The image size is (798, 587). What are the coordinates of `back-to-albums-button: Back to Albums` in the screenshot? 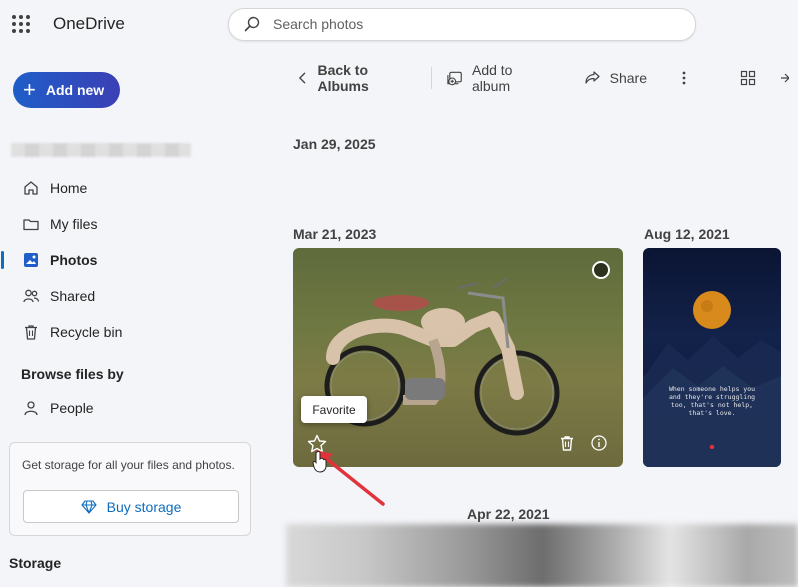 It's located at (357, 78).